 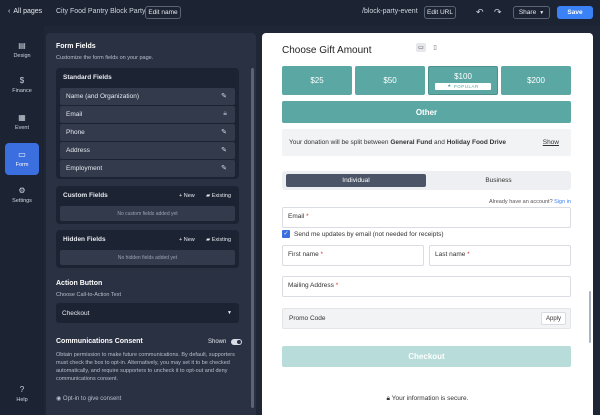 I want to click on hidden-existing-button: ▰ Existing, so click(x=218, y=240).